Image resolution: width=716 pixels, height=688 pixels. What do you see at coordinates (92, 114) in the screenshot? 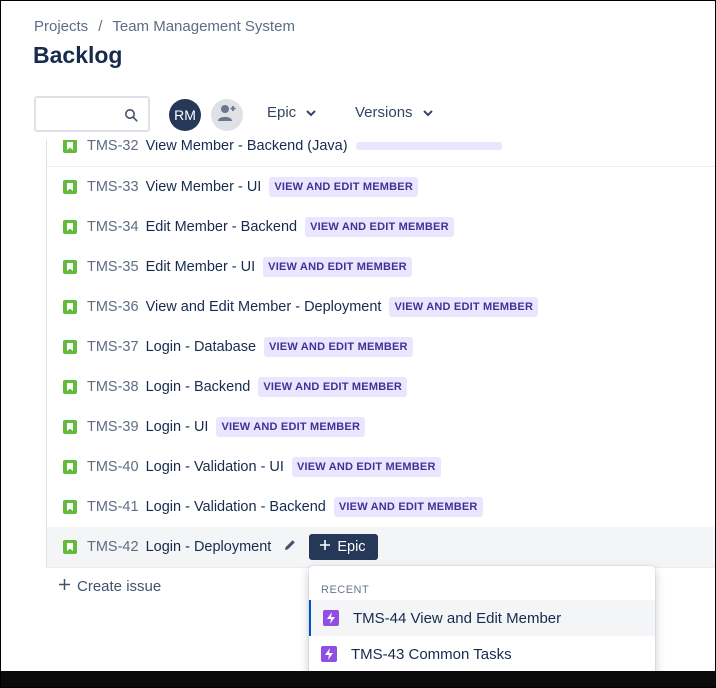
I see `search-input` at bounding box center [92, 114].